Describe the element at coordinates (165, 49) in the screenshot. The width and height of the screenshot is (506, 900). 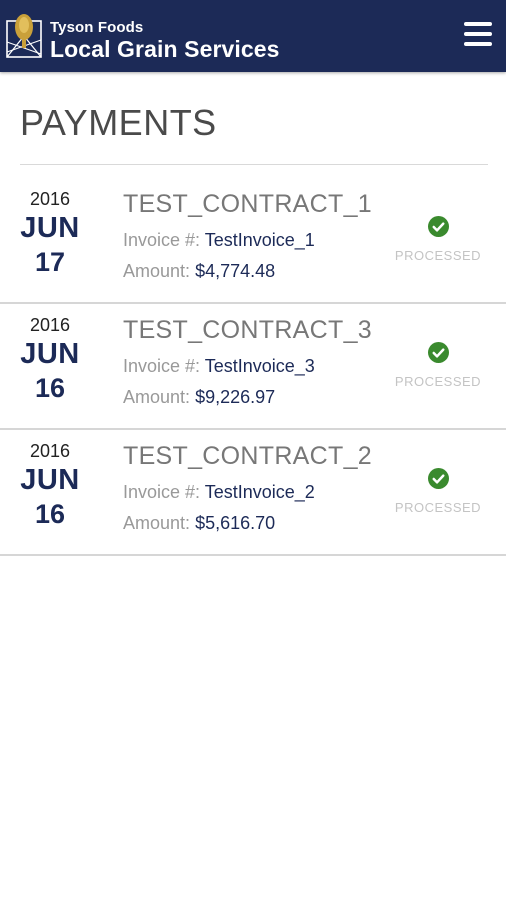
I see `brand-app-title: Local Grain Services` at that location.